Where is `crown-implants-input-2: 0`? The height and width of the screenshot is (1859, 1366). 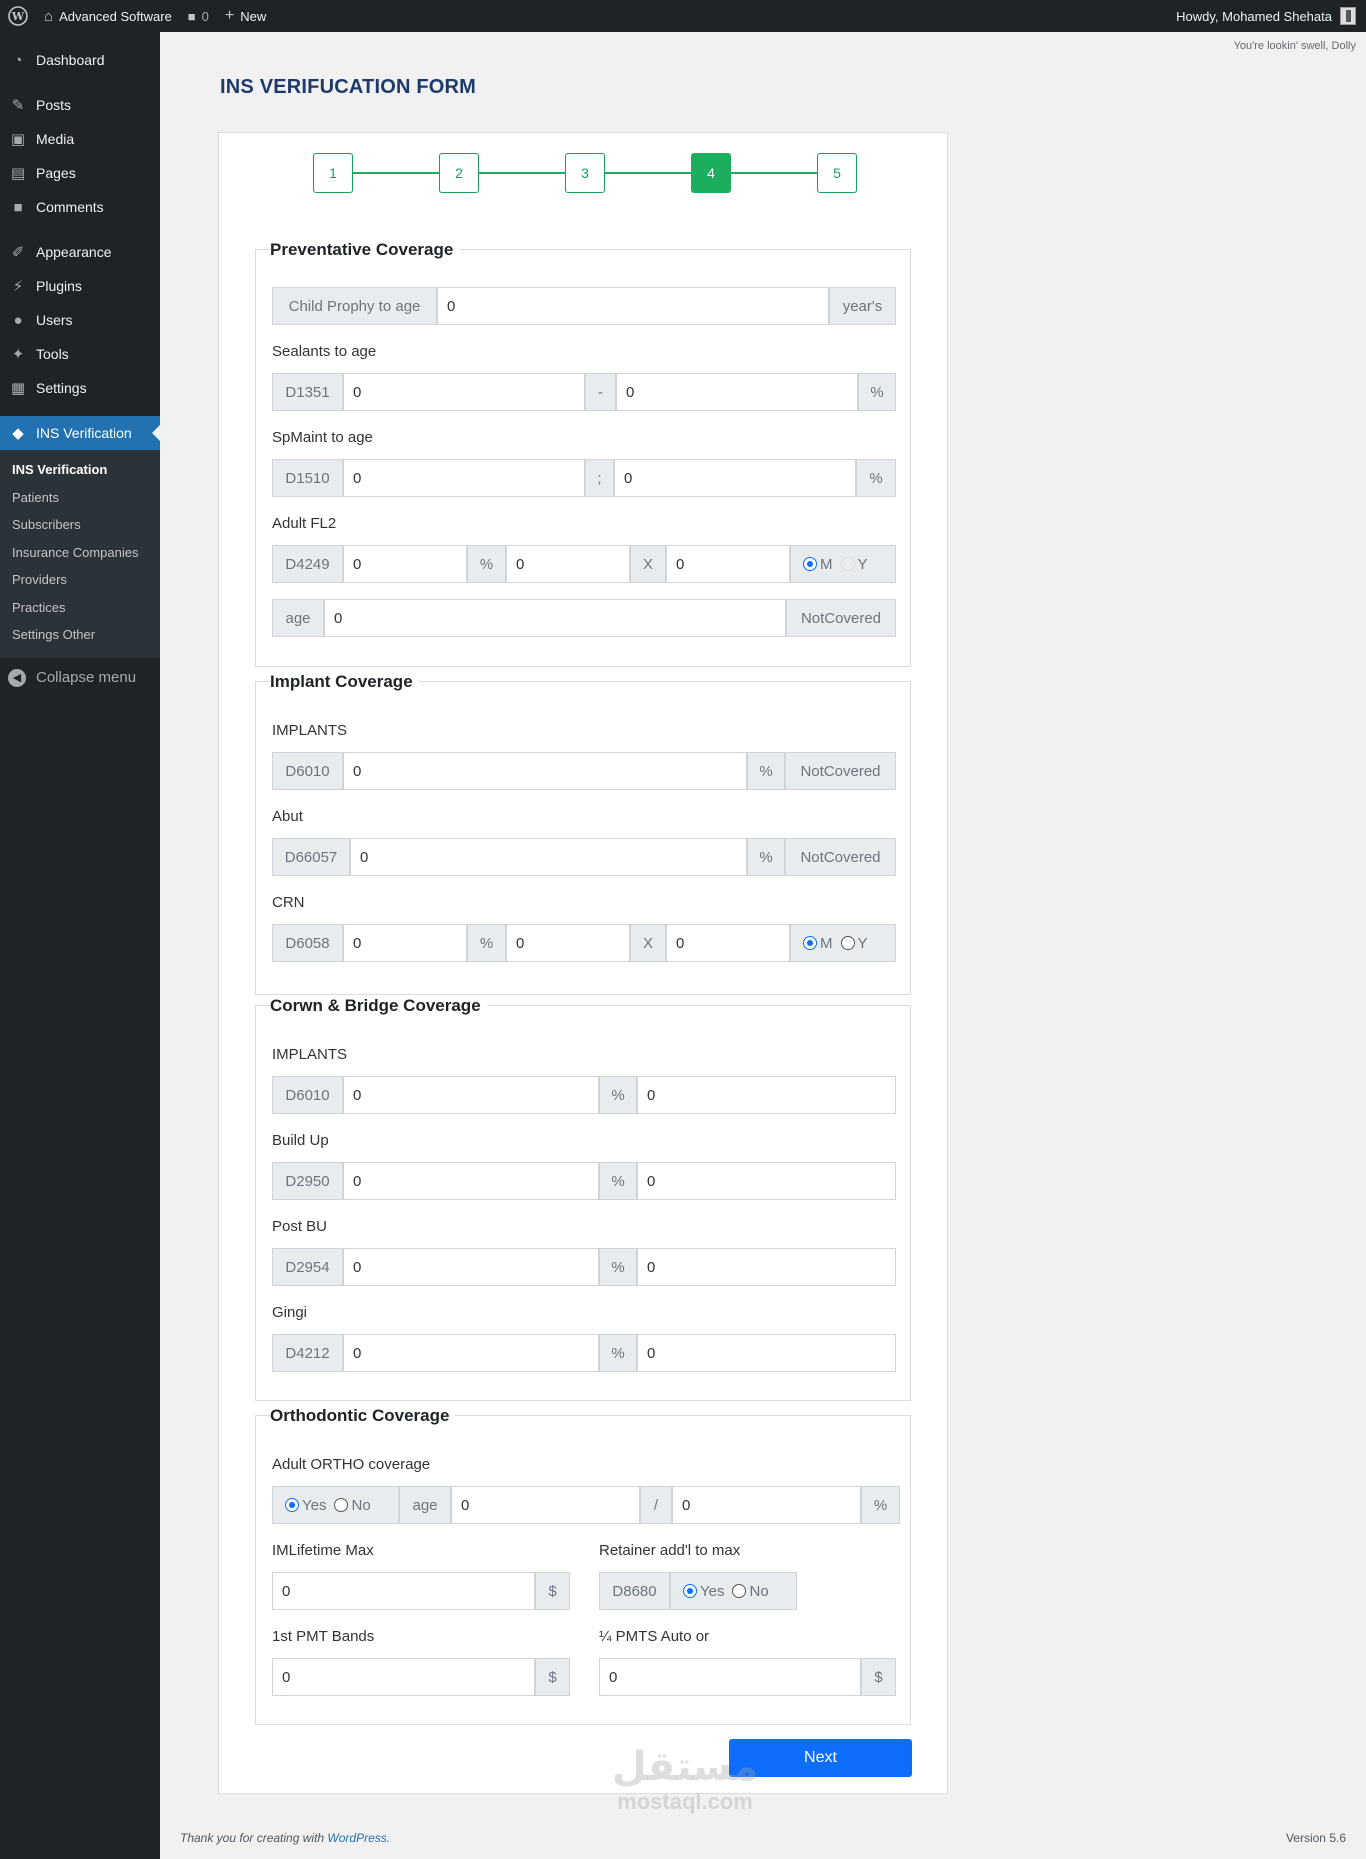
crown-implants-input-2: 0 is located at coordinates (766, 1095).